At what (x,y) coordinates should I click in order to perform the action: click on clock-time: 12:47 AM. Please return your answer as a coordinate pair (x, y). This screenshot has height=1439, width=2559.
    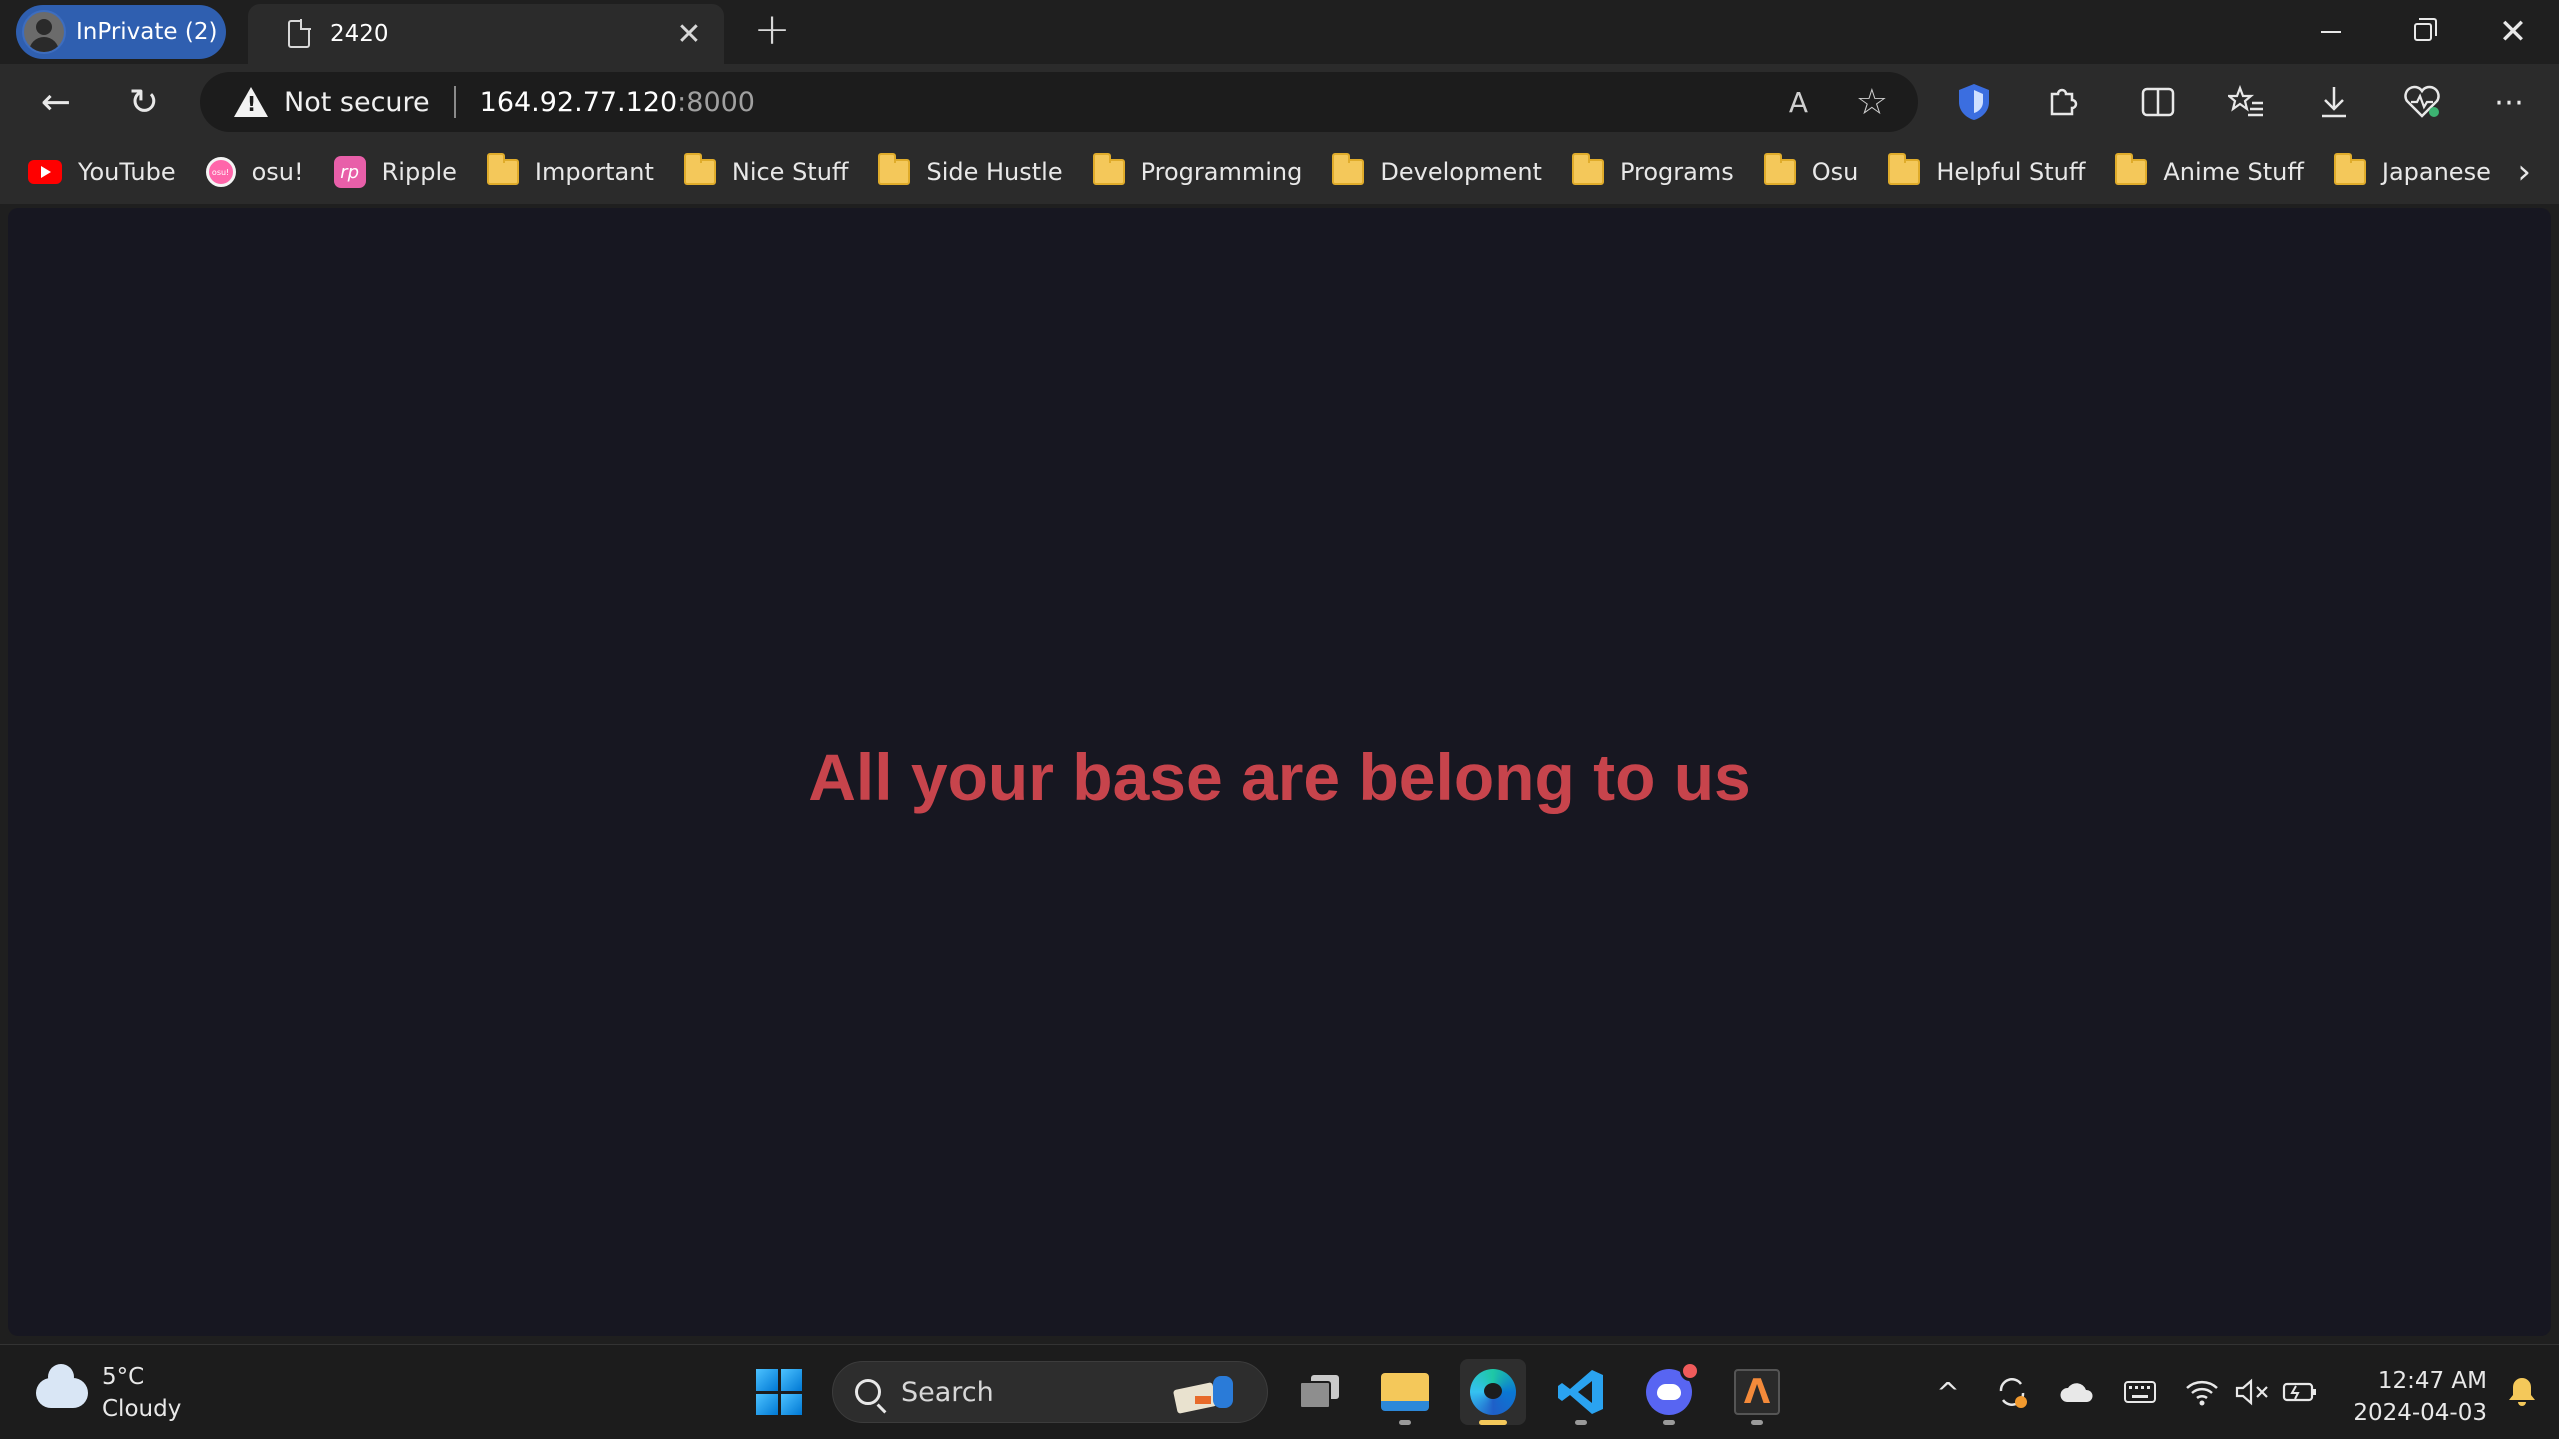
    Looking at the image, I should click on (2432, 1381).